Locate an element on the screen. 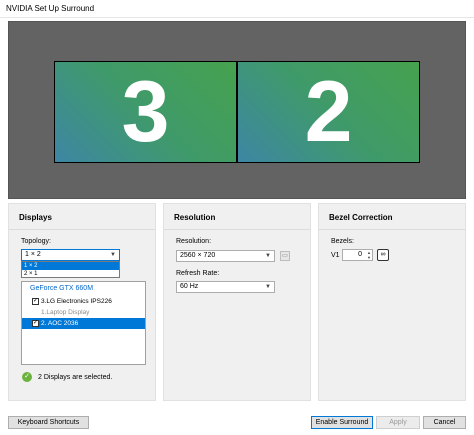 The height and width of the screenshot is (435, 474). link-icon: ∞ is located at coordinates (383, 255).